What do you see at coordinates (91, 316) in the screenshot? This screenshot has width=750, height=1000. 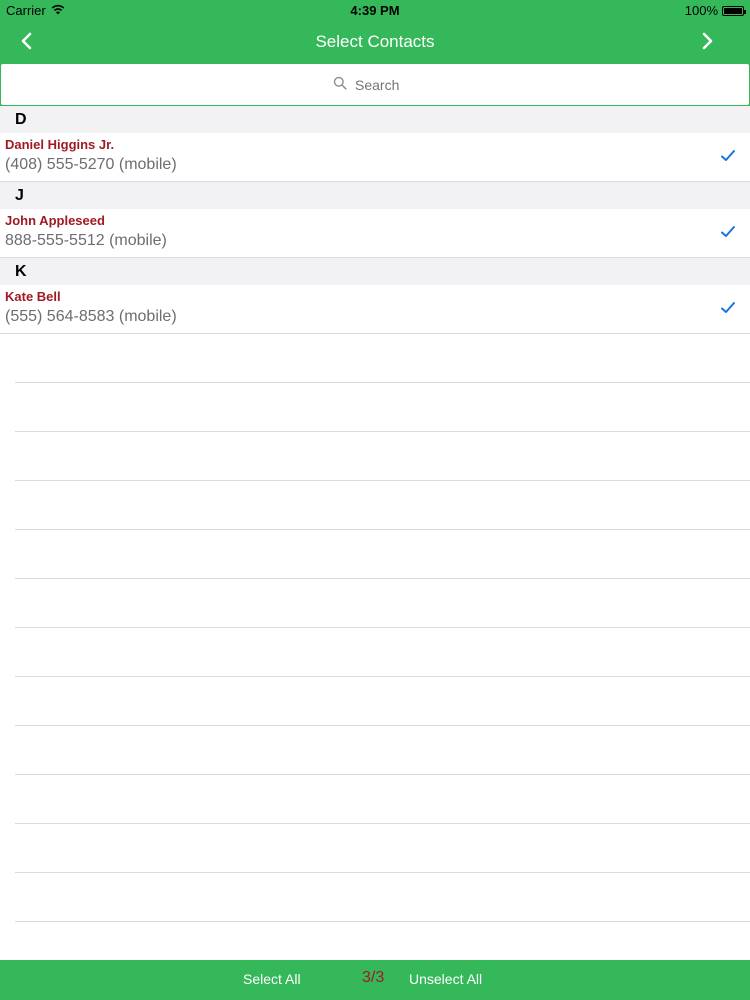 I see `contact-phone: (555) 564-8583 (mobile)` at bounding box center [91, 316].